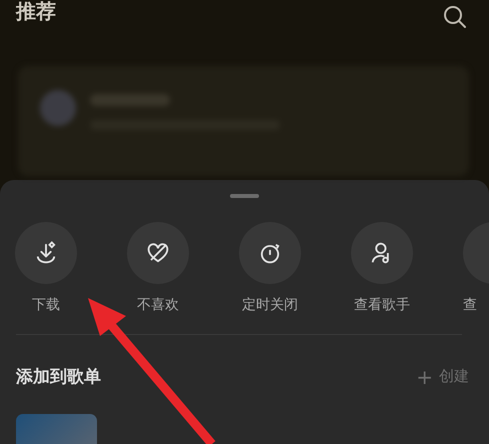  What do you see at coordinates (36, 12) in the screenshot?
I see `page-title: 推荐` at bounding box center [36, 12].